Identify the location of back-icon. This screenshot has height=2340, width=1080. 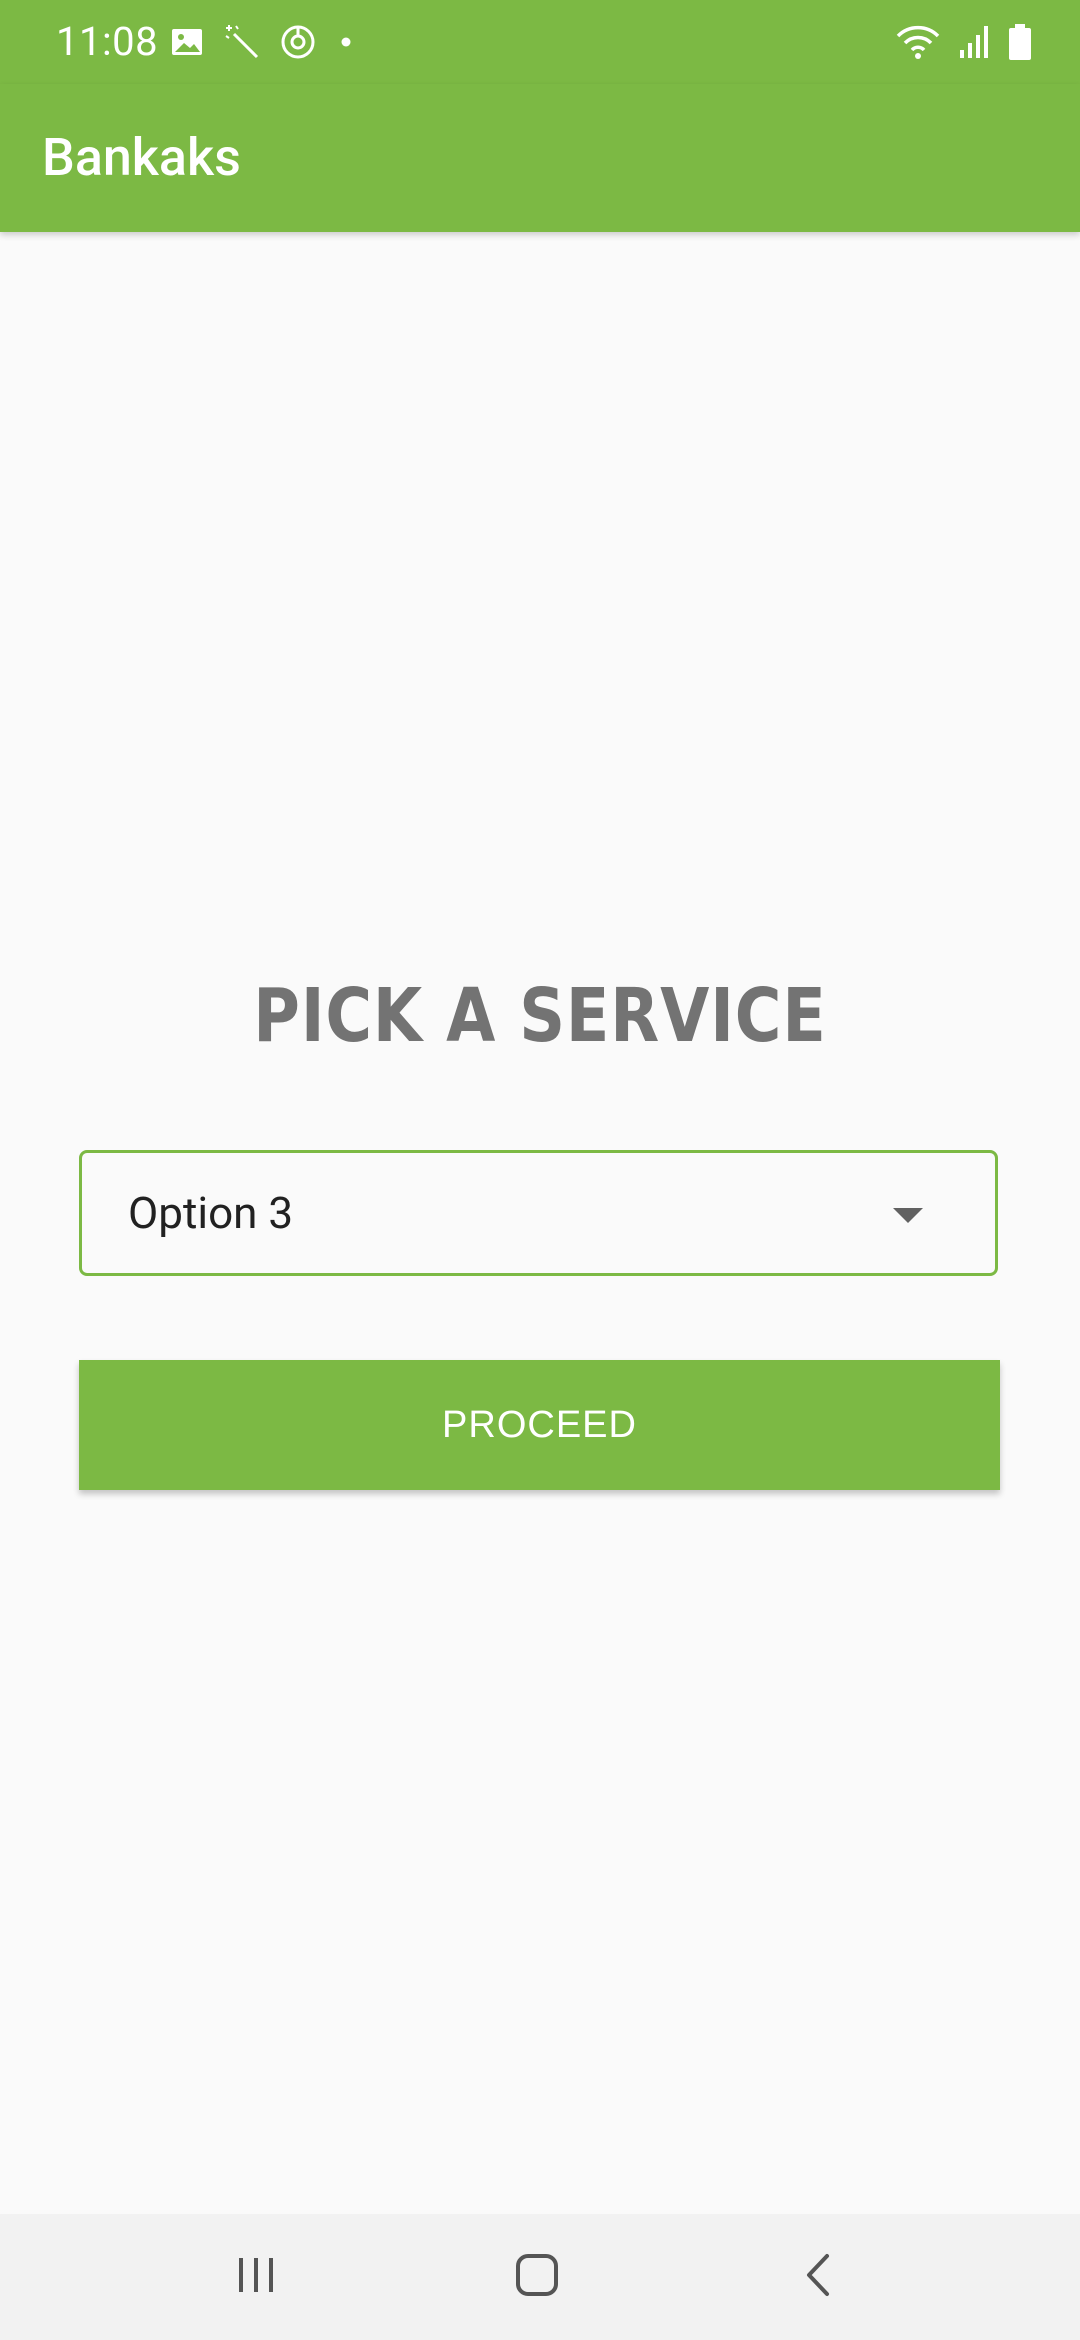
(818, 2277).